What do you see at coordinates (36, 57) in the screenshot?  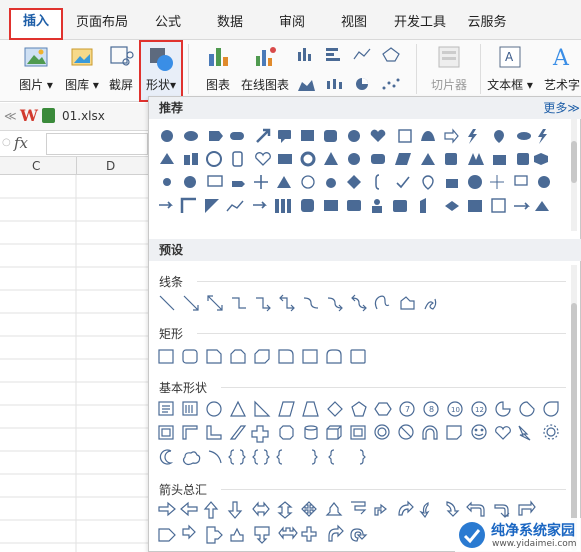 I see `picture-icon` at bounding box center [36, 57].